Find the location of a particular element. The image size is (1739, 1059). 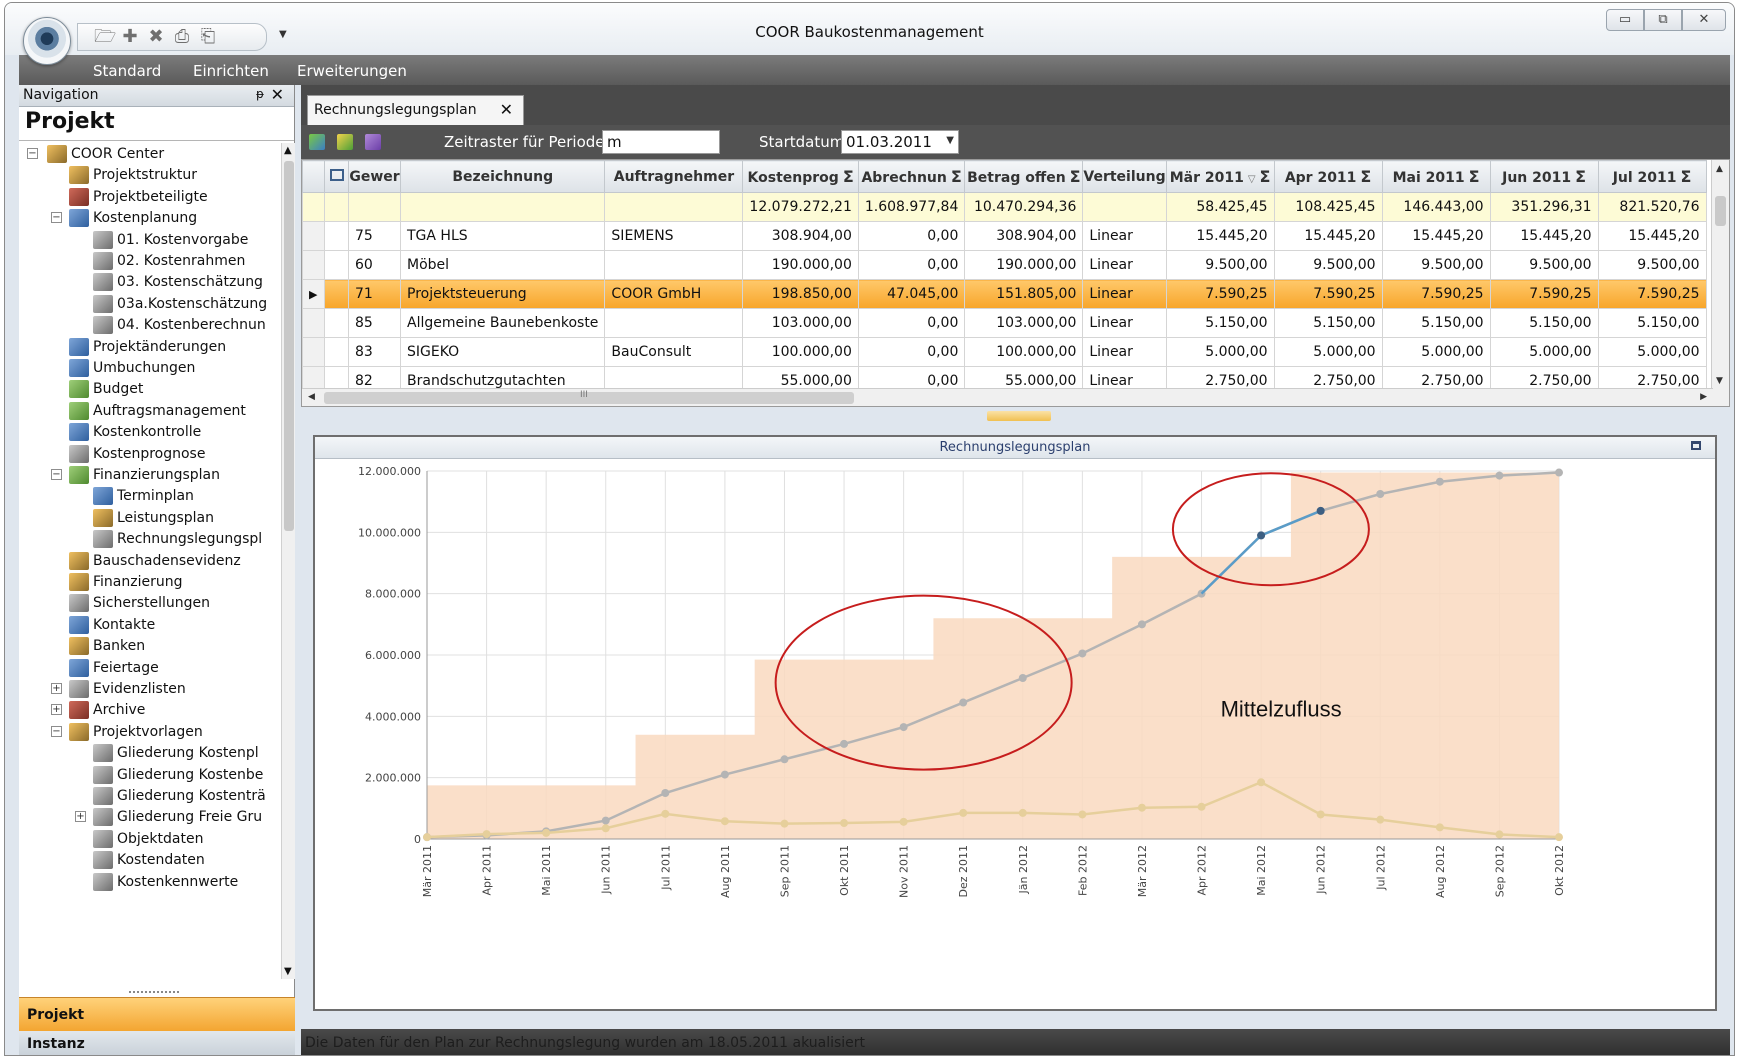

tree-item: 03a.Kostenschätzung is located at coordinates (180, 304).